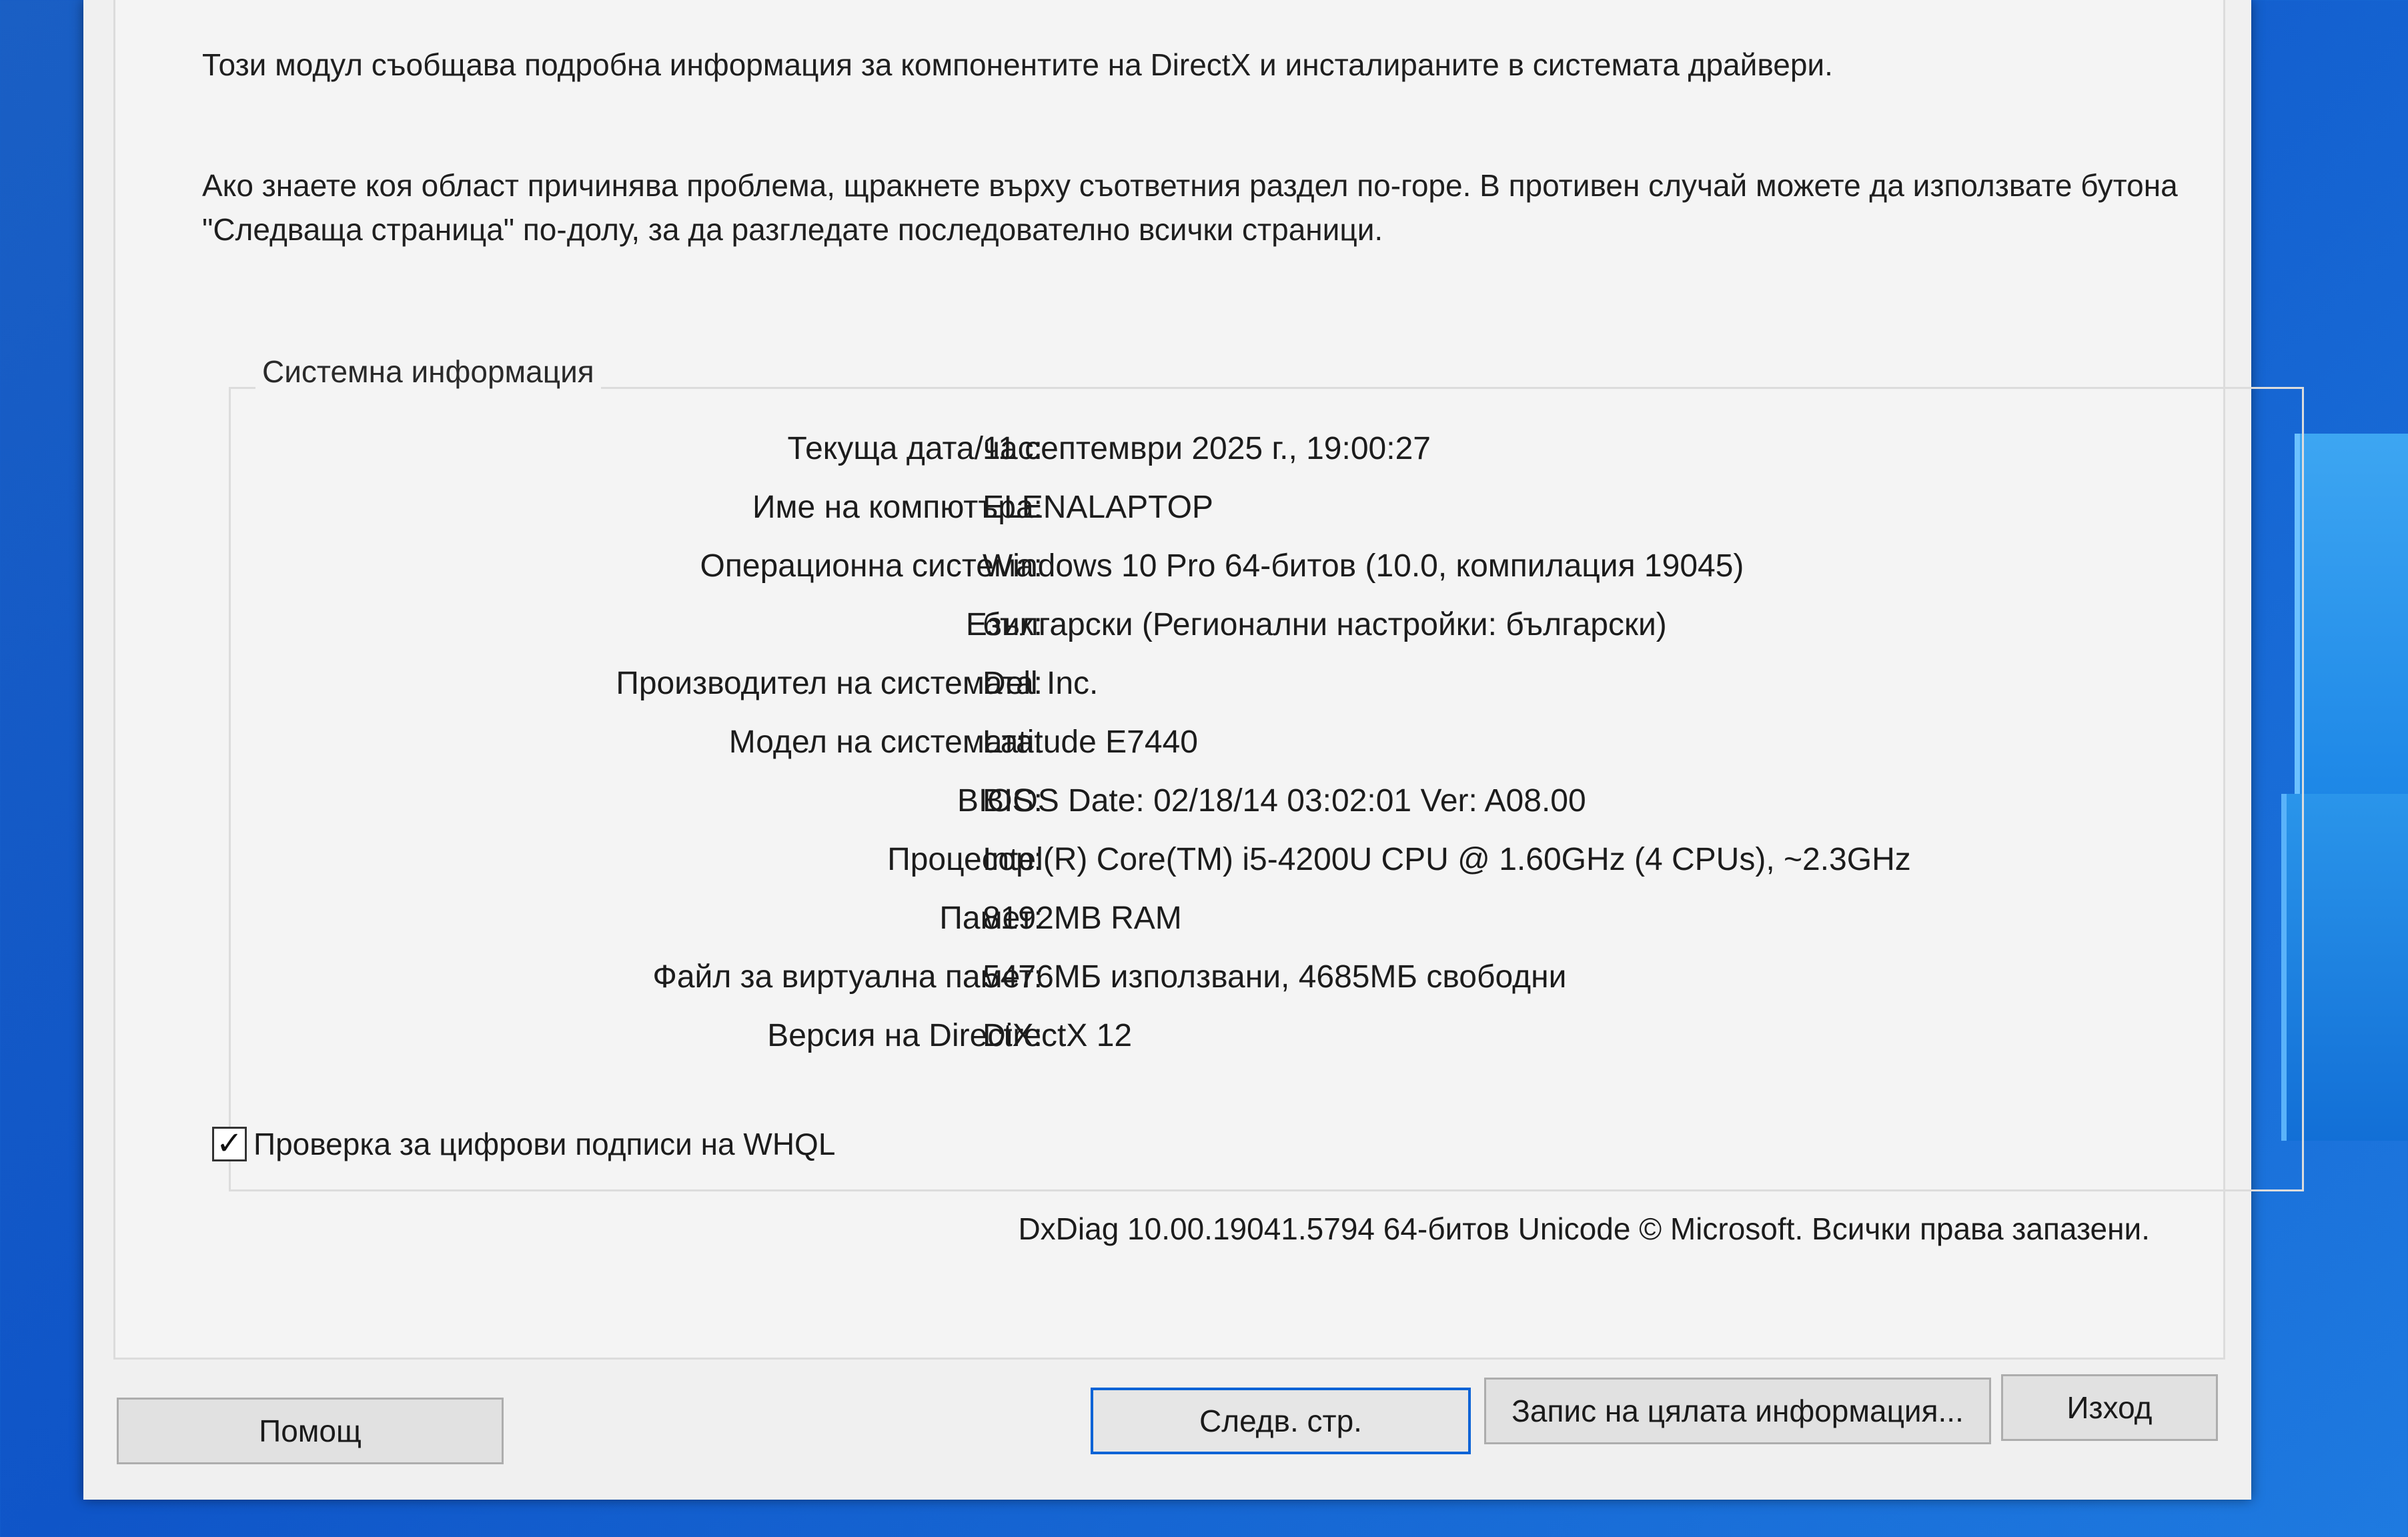 The width and height of the screenshot is (2408, 1537). Describe the element at coordinates (1058, 1035) in the screenshot. I see `info-value: DirectX 12` at that location.